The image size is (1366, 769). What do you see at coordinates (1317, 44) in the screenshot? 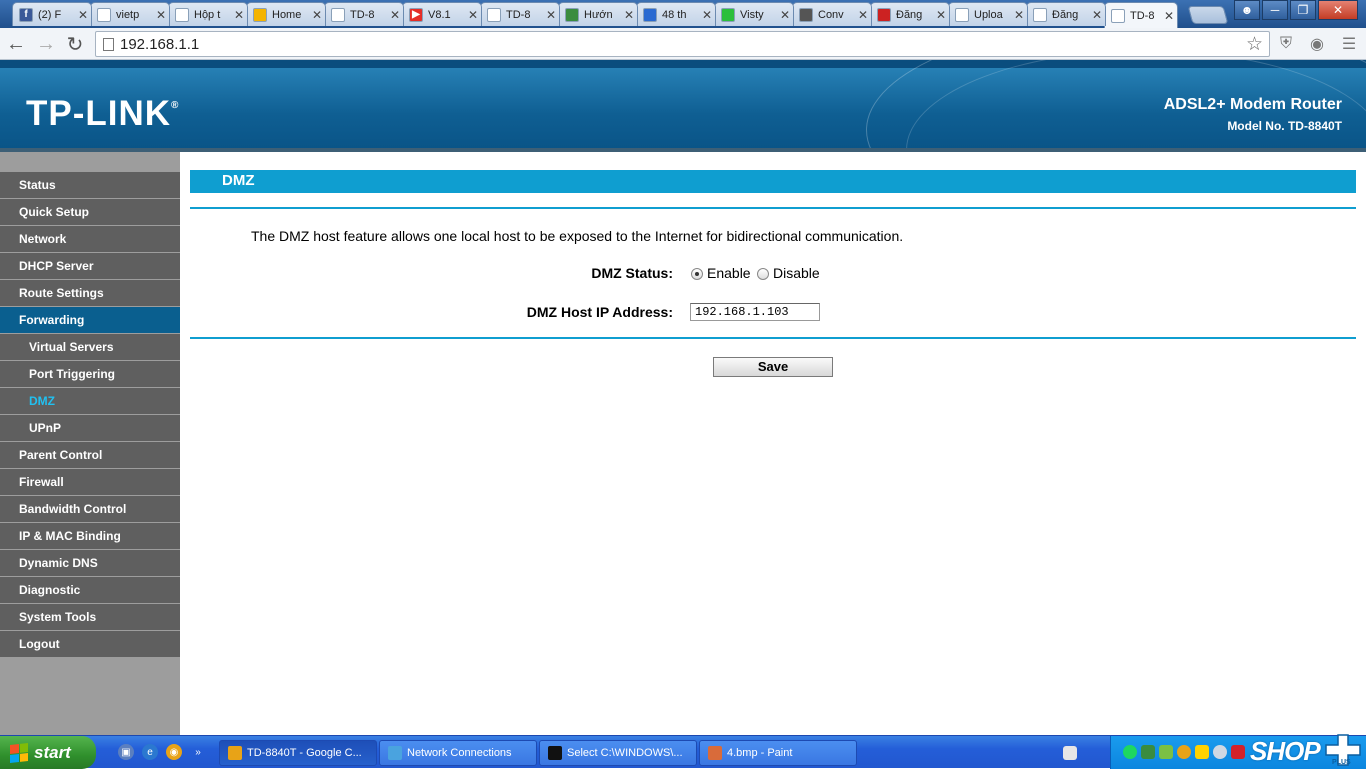
I see `globe-extension-icon: ◉` at bounding box center [1317, 44].